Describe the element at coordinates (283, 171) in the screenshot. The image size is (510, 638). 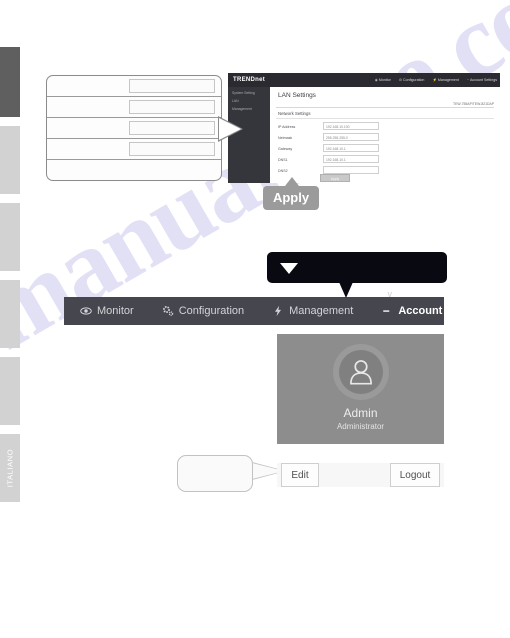
I see `router-field-label: DNS2` at that location.